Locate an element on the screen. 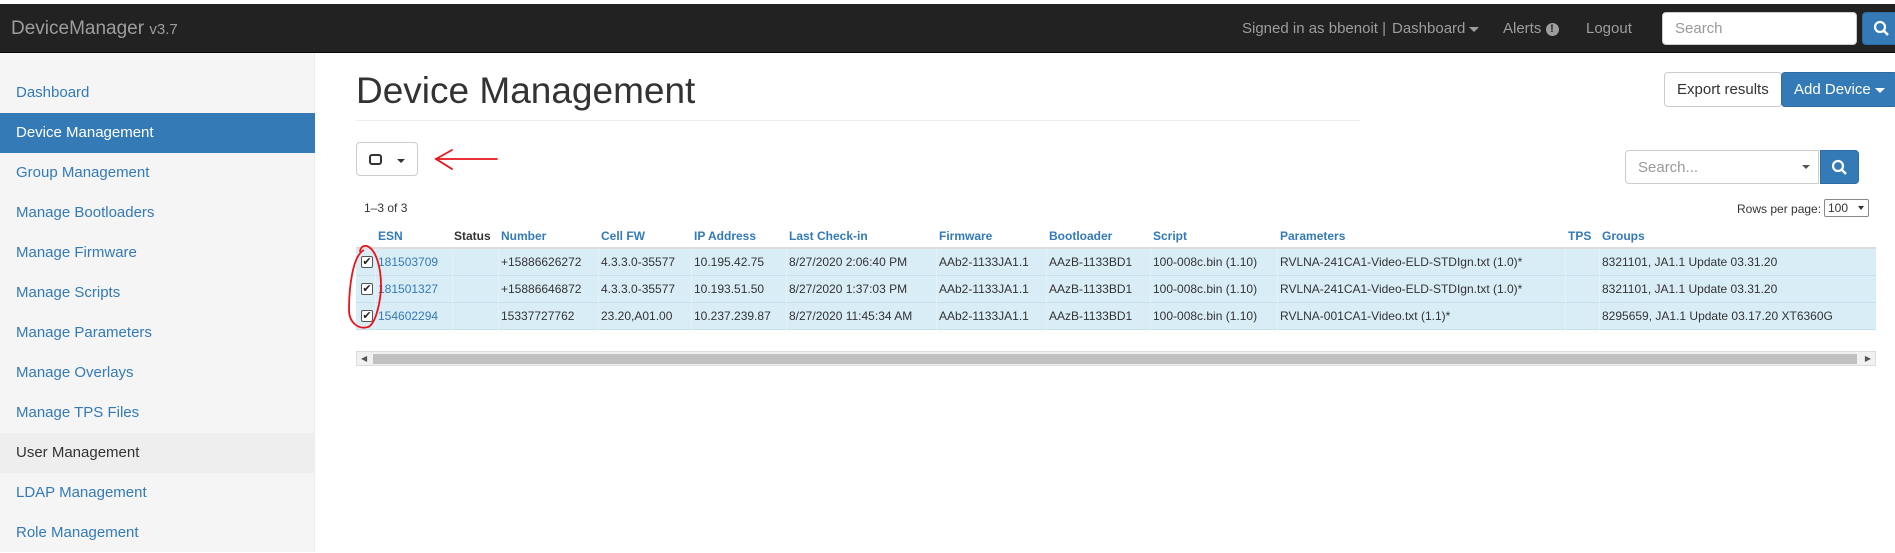 The image size is (1895, 553). sidebar-item-manage-scripts: Manage Scripts is located at coordinates (157, 293).